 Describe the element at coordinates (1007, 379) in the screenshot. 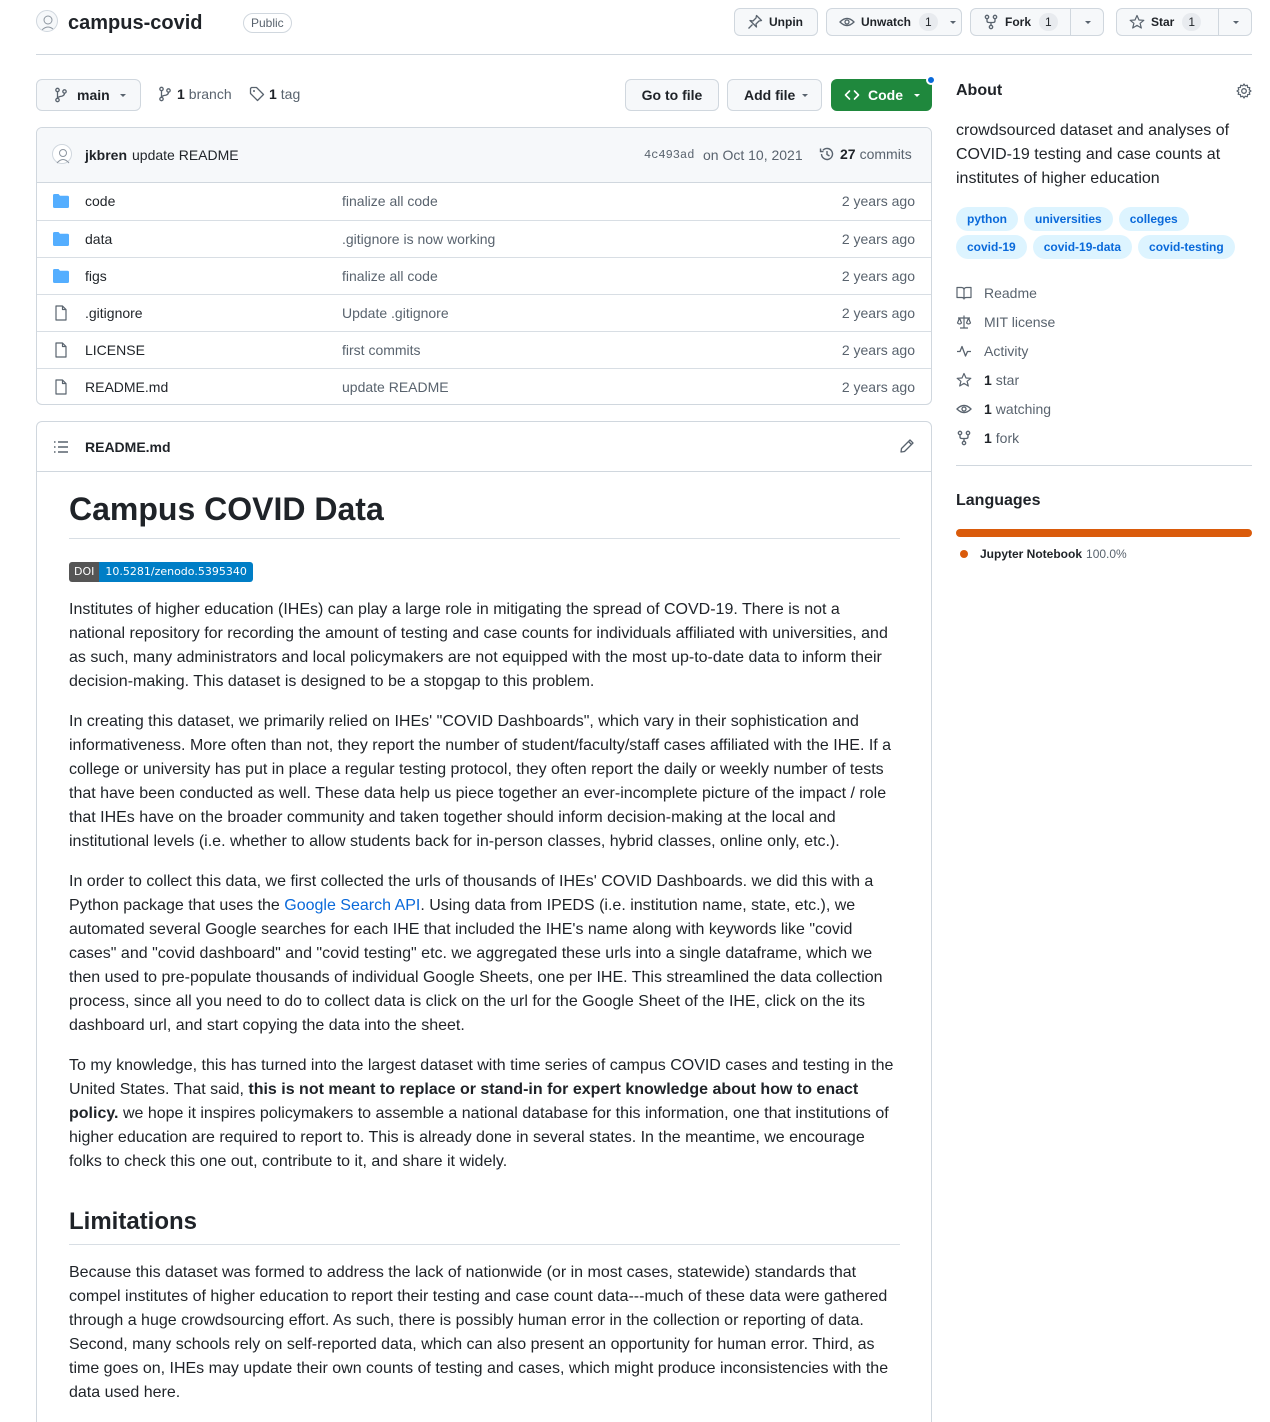

I see `stars-label: star` at that location.